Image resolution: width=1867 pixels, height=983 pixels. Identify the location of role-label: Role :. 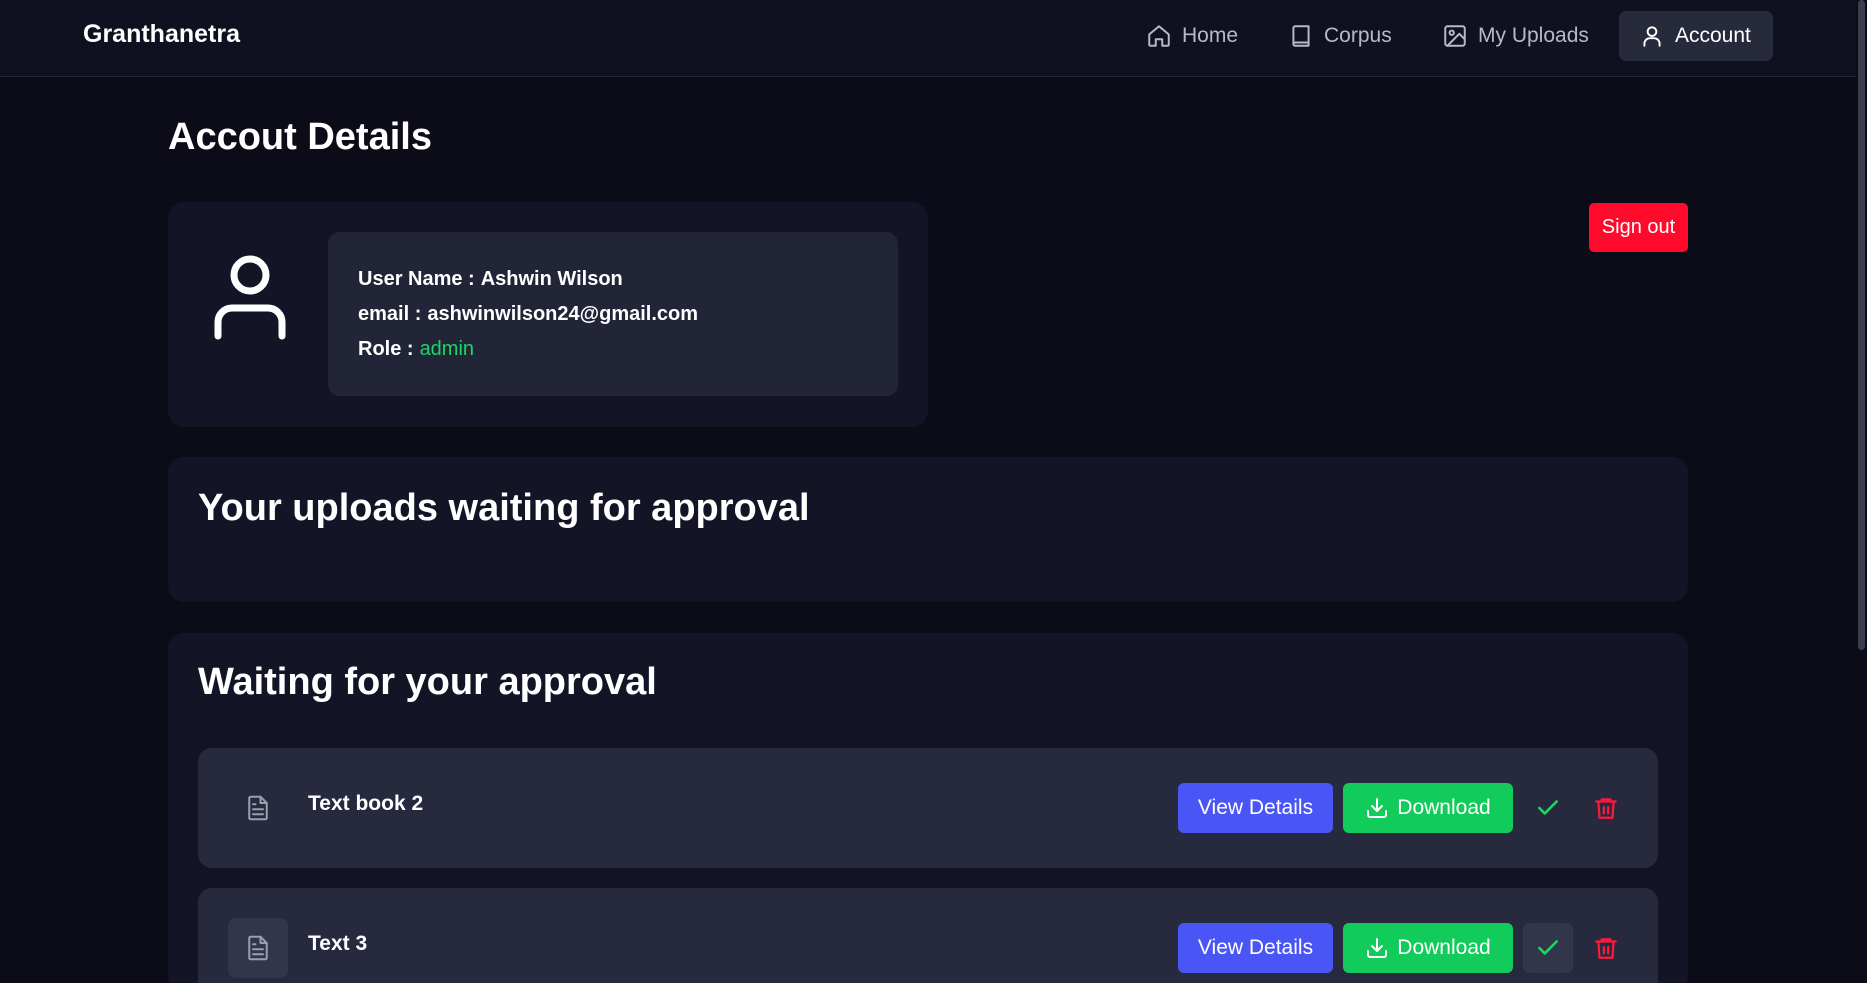
(386, 349).